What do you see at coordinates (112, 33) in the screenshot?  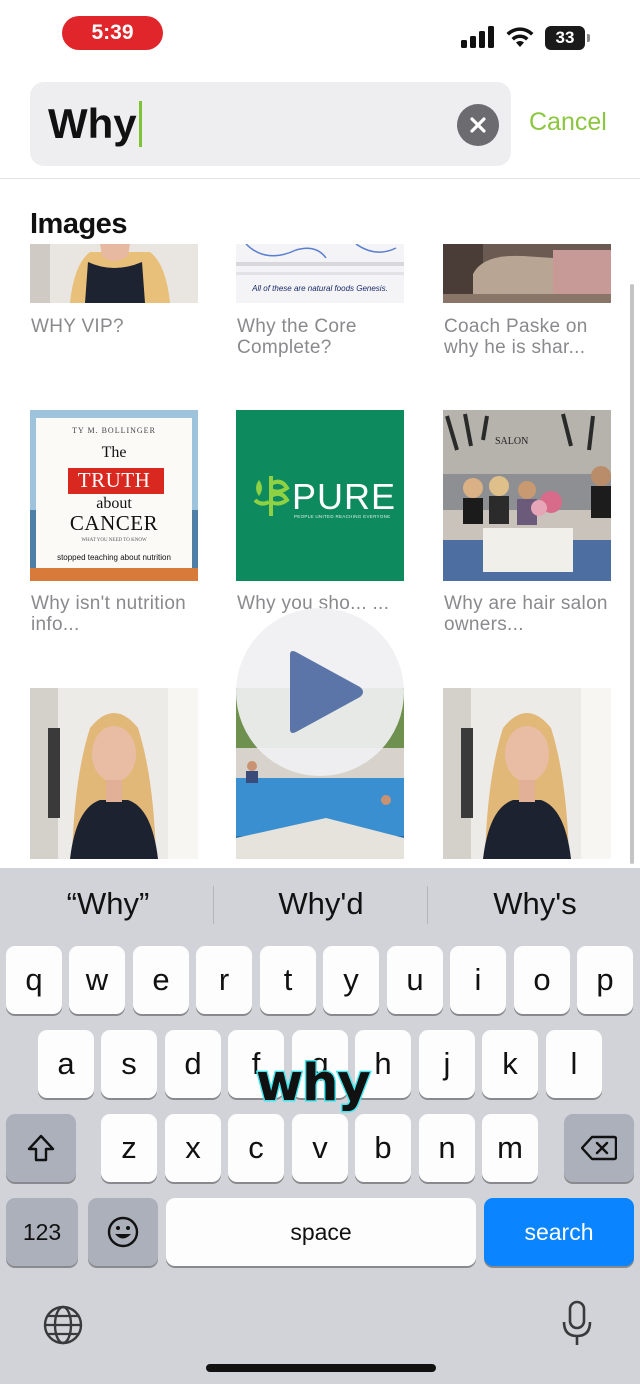 I see `status-time: 5:39` at bounding box center [112, 33].